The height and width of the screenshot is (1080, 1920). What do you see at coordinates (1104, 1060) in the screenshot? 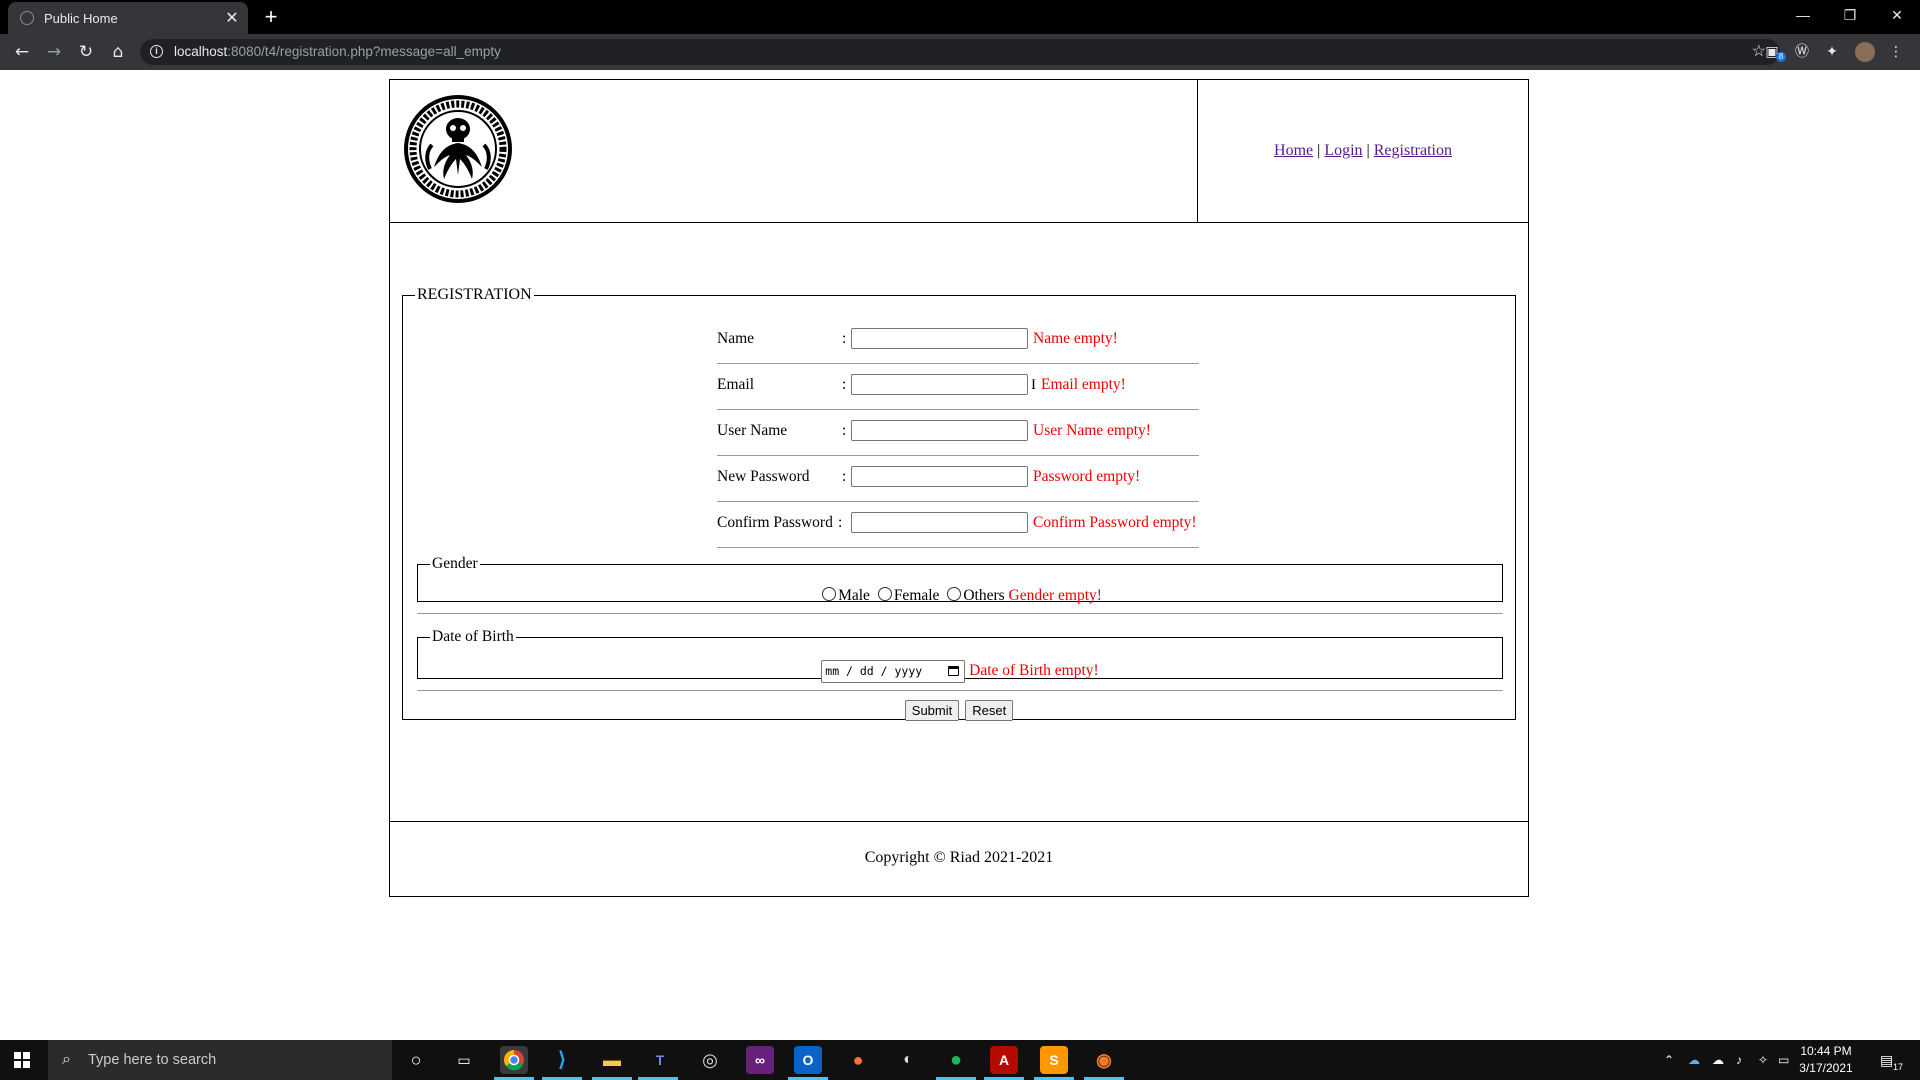
I see `blender-app-icon: ◉` at bounding box center [1104, 1060].